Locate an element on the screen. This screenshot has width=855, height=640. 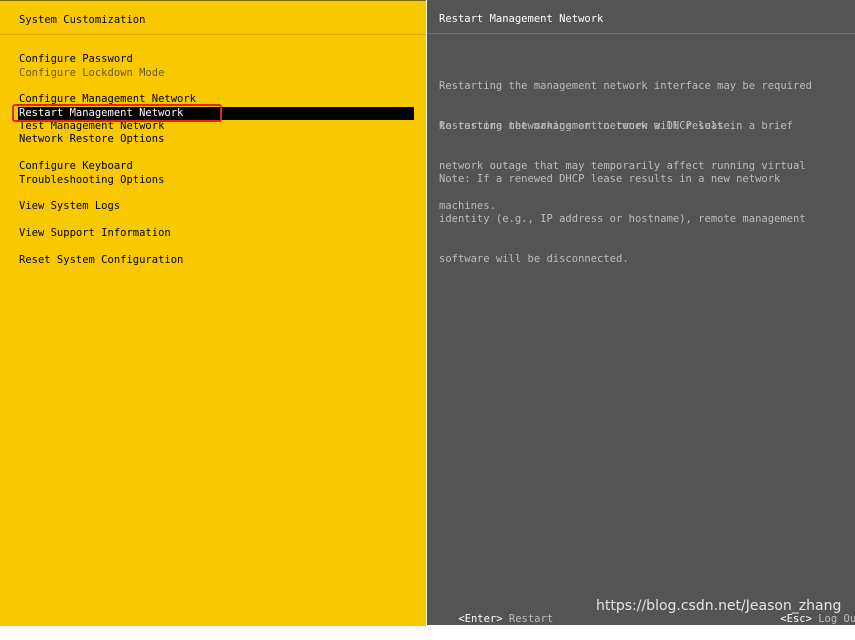
menu-item-network-restore-options: Network Restore Options is located at coordinates (91, 139).